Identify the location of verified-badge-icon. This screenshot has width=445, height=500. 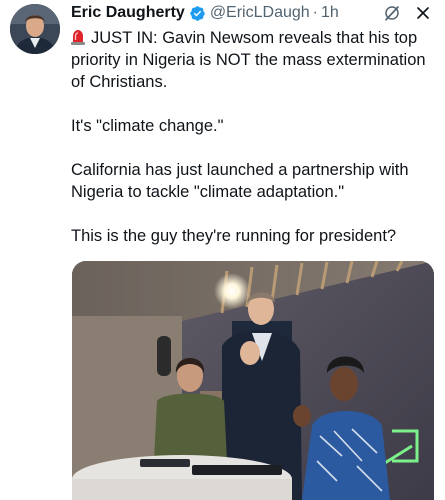
(197, 13).